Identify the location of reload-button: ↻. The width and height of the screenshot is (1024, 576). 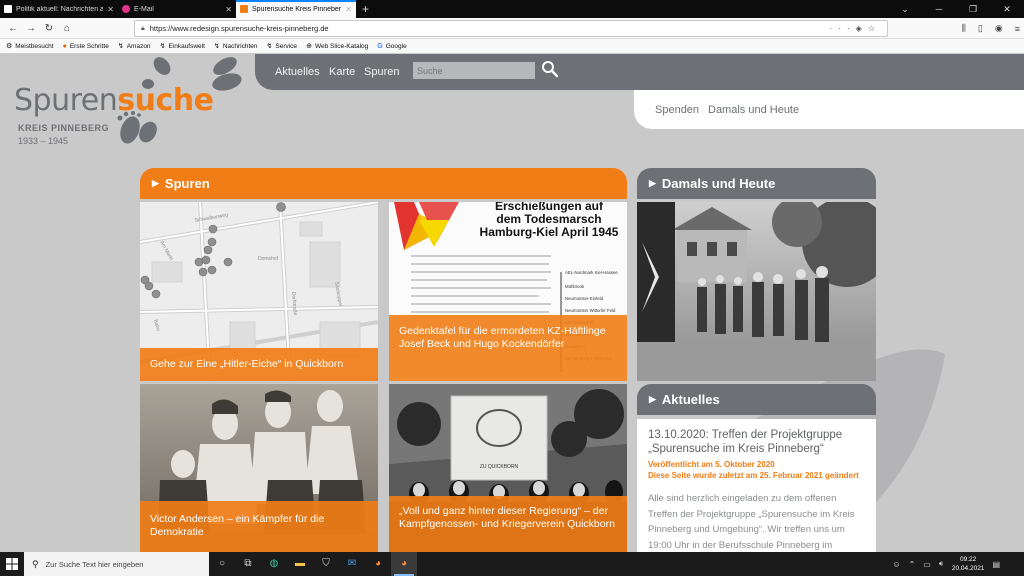
(49, 28).